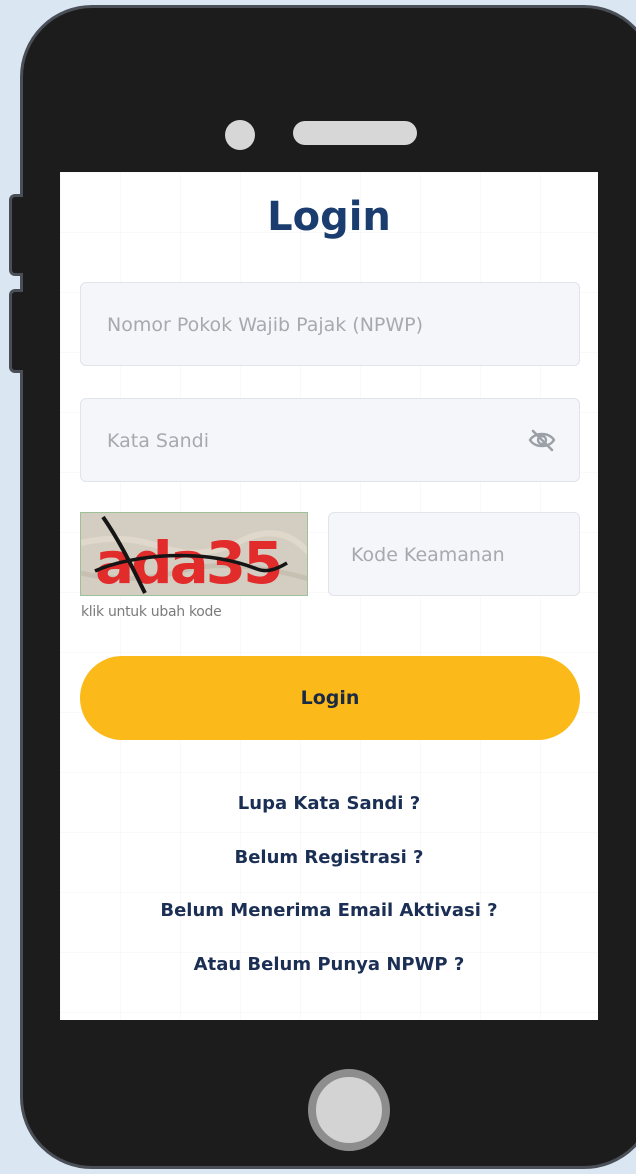  I want to click on activation-email-link: Belum Menerima Email Aktivasi ?, so click(329, 910).